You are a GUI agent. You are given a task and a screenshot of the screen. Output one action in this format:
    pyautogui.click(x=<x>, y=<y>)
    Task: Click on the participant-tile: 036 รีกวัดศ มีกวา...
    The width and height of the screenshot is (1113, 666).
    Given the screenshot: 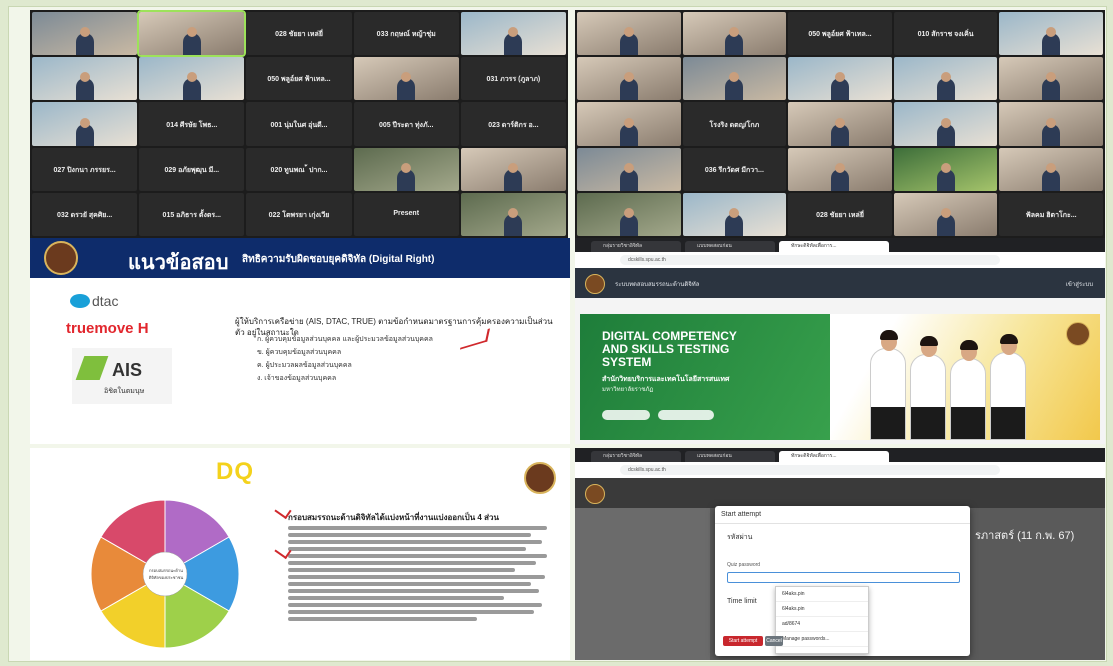 What is the action you would take?
    pyautogui.click(x=734, y=169)
    